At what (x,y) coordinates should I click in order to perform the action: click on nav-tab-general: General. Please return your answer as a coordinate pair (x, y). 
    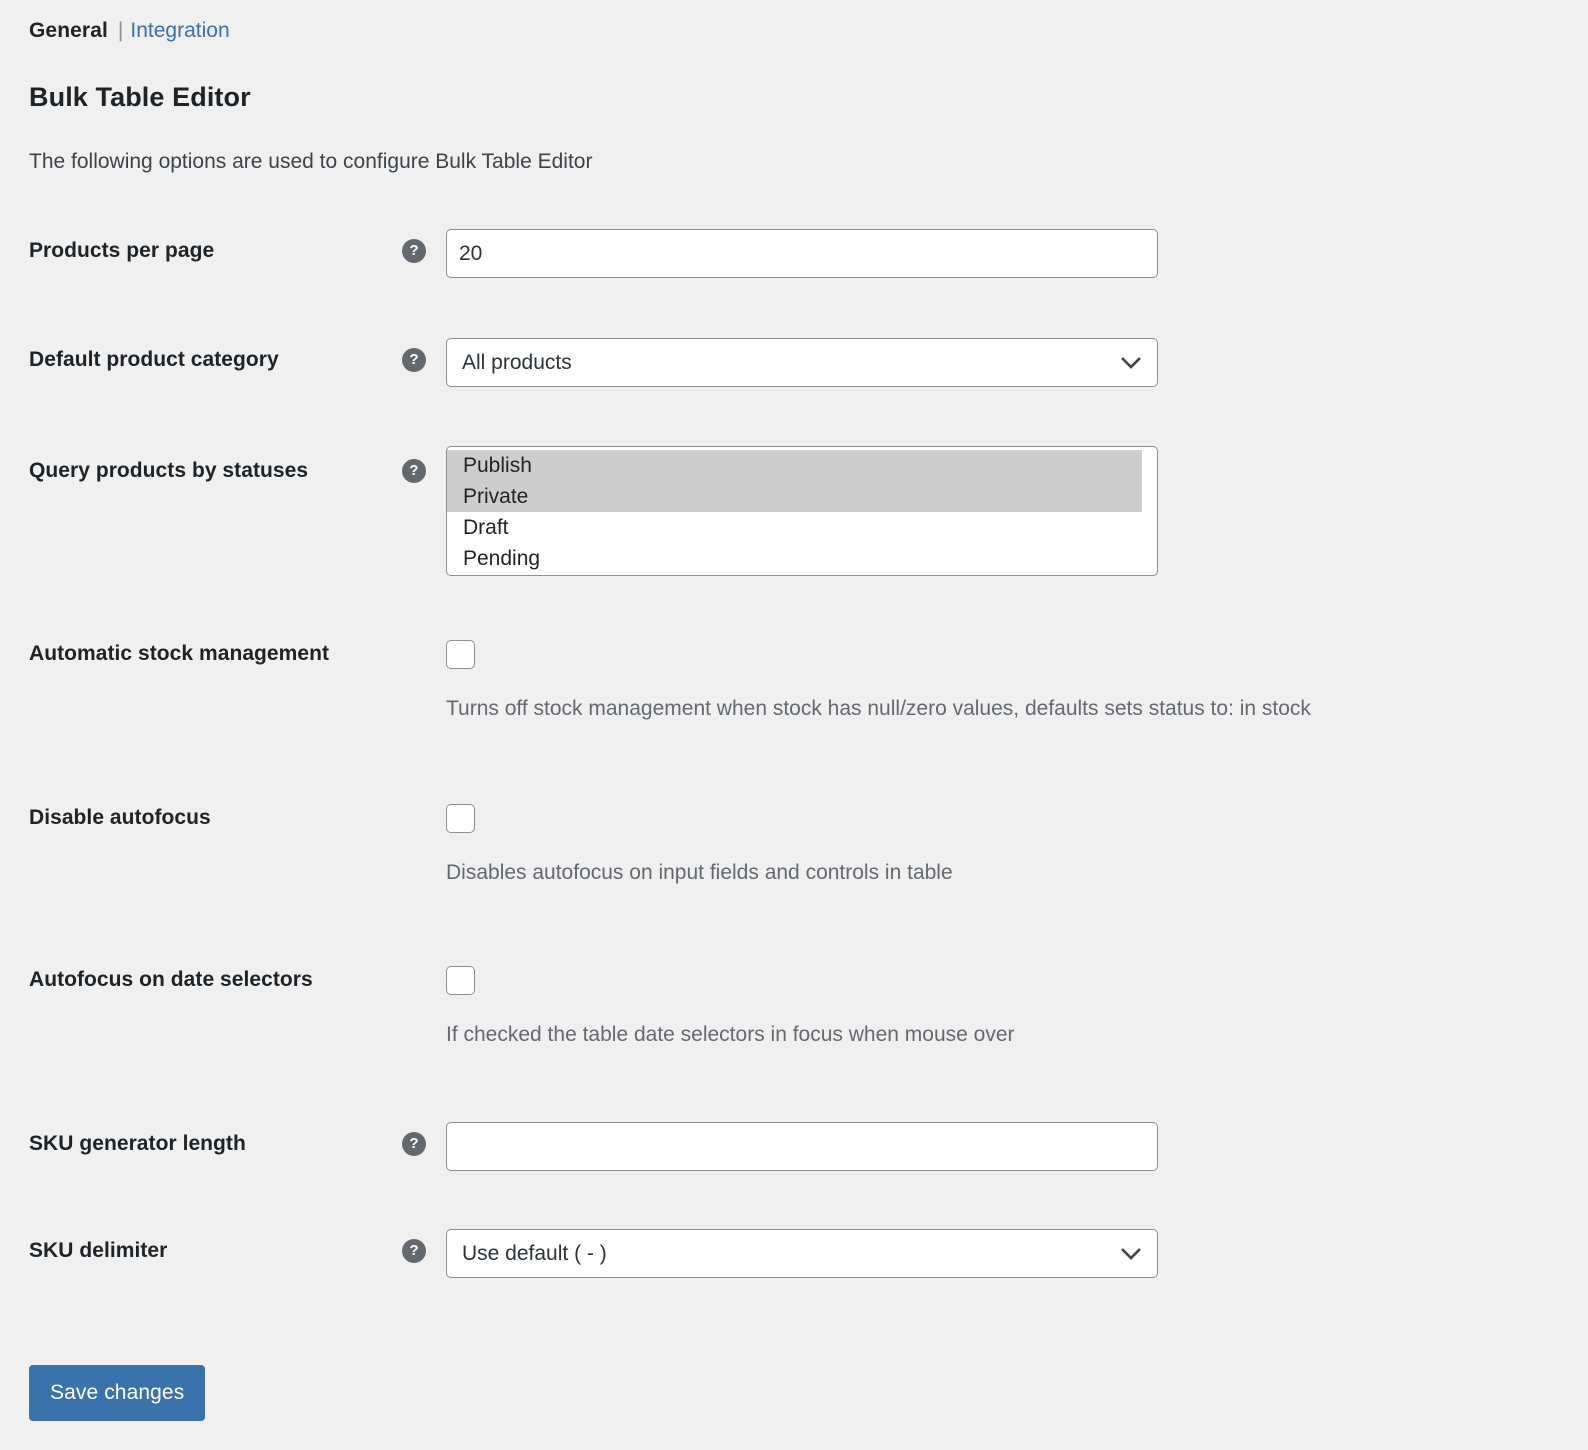
    Looking at the image, I should click on (68, 31).